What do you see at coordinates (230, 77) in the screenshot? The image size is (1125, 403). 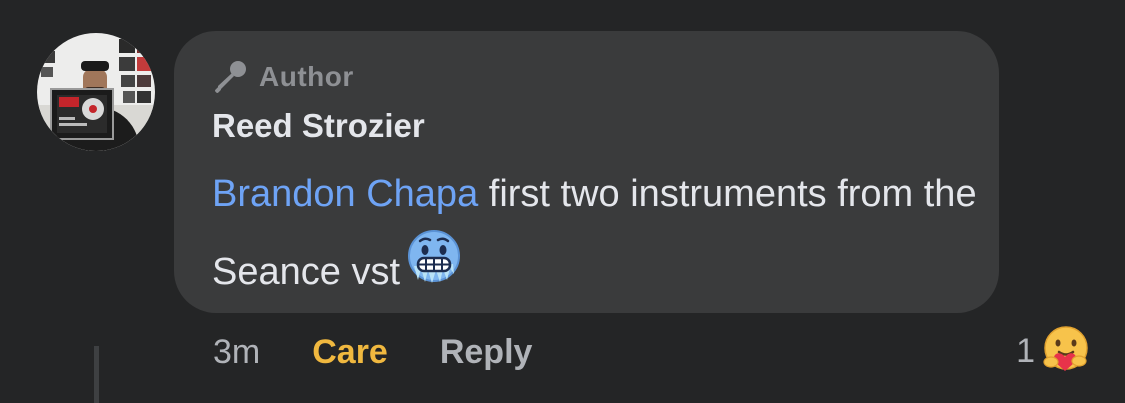 I see `microphone-icon` at bounding box center [230, 77].